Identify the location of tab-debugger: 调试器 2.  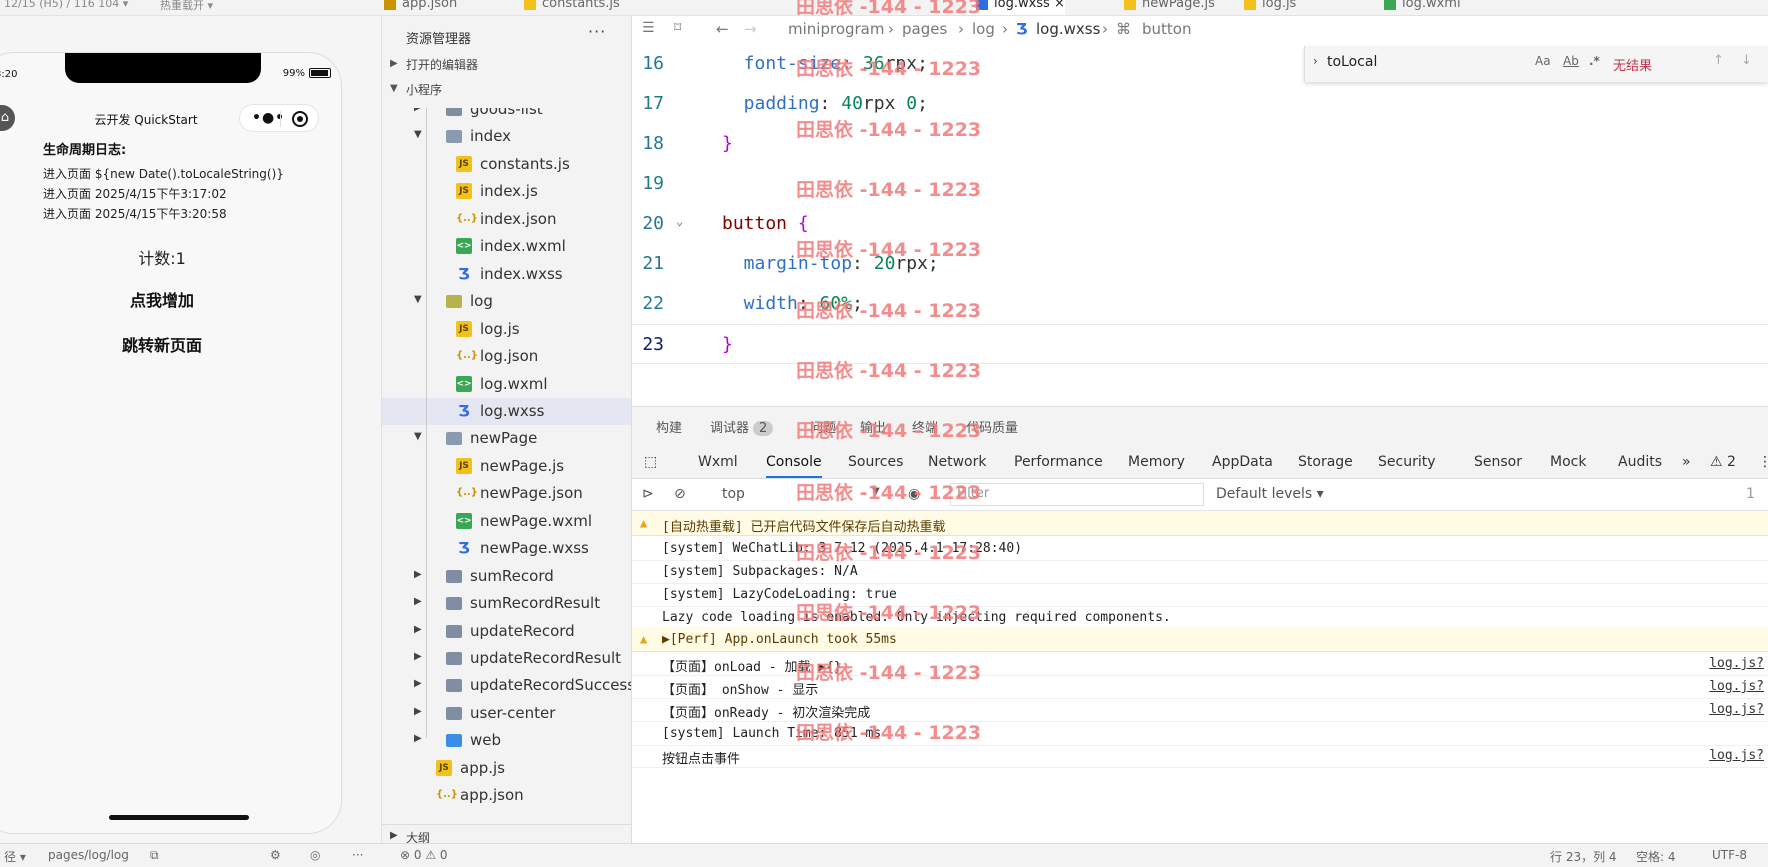
(742, 426).